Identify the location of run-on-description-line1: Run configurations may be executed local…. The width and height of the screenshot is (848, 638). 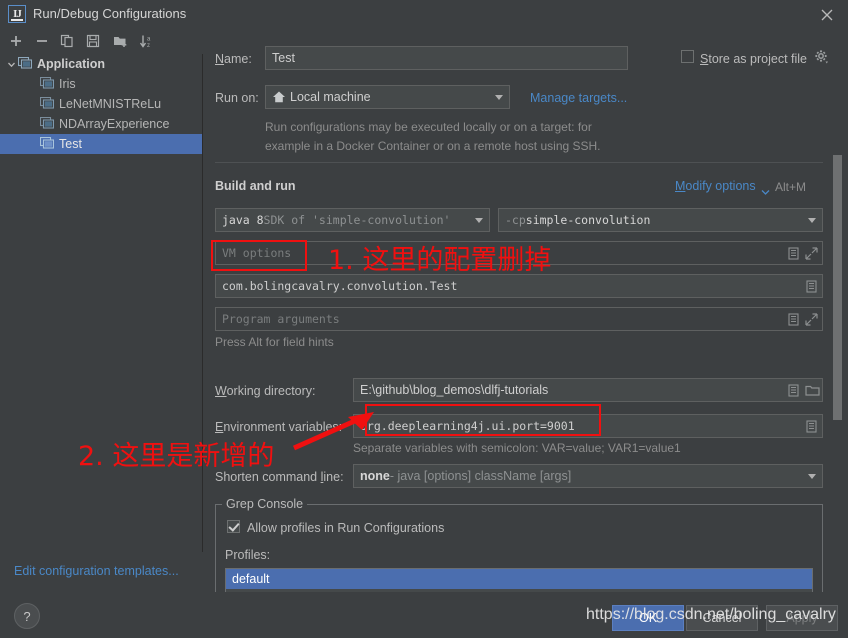
(428, 127).